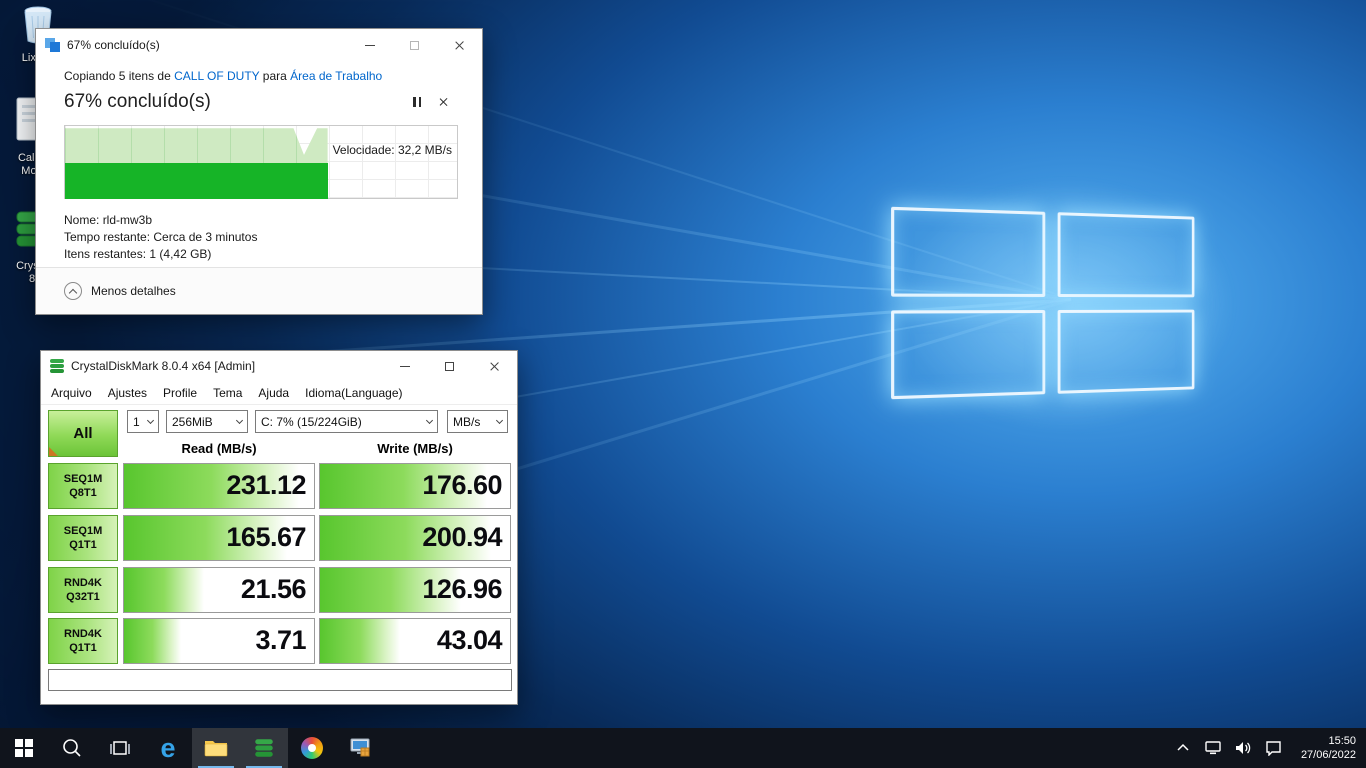 This screenshot has width=1366, height=768. I want to click on clock-time: 15:50, so click(1342, 741).